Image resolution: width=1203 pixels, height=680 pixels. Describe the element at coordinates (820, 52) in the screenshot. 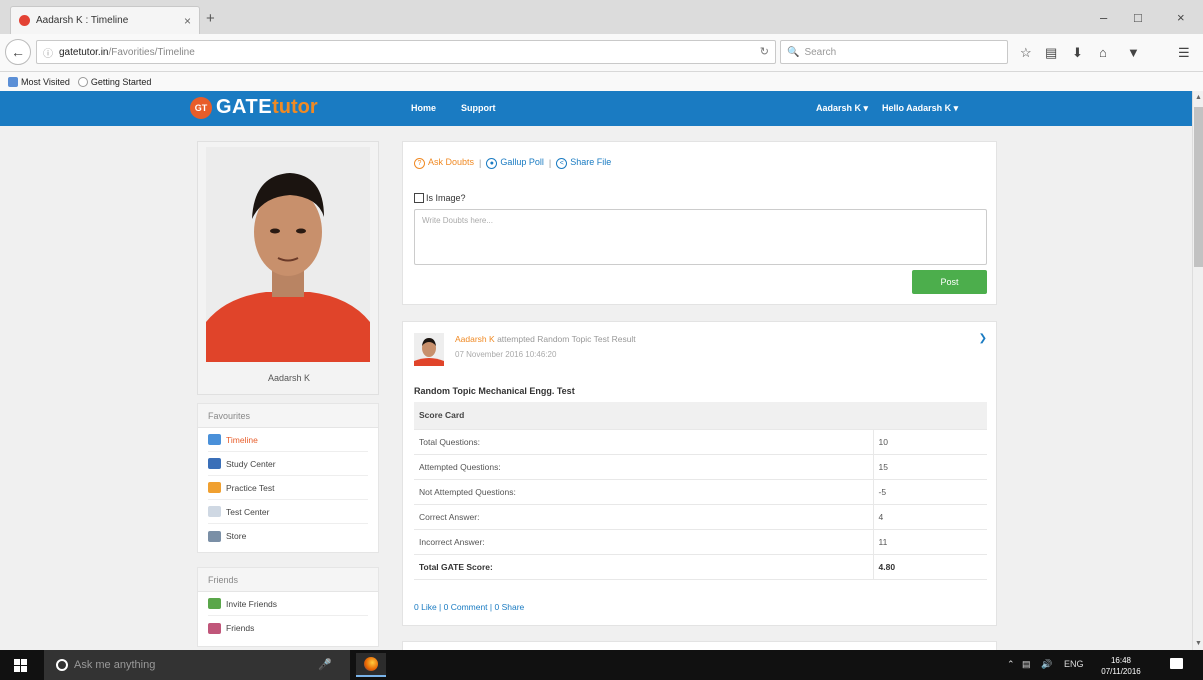

I see `search-placeholder: Search` at that location.